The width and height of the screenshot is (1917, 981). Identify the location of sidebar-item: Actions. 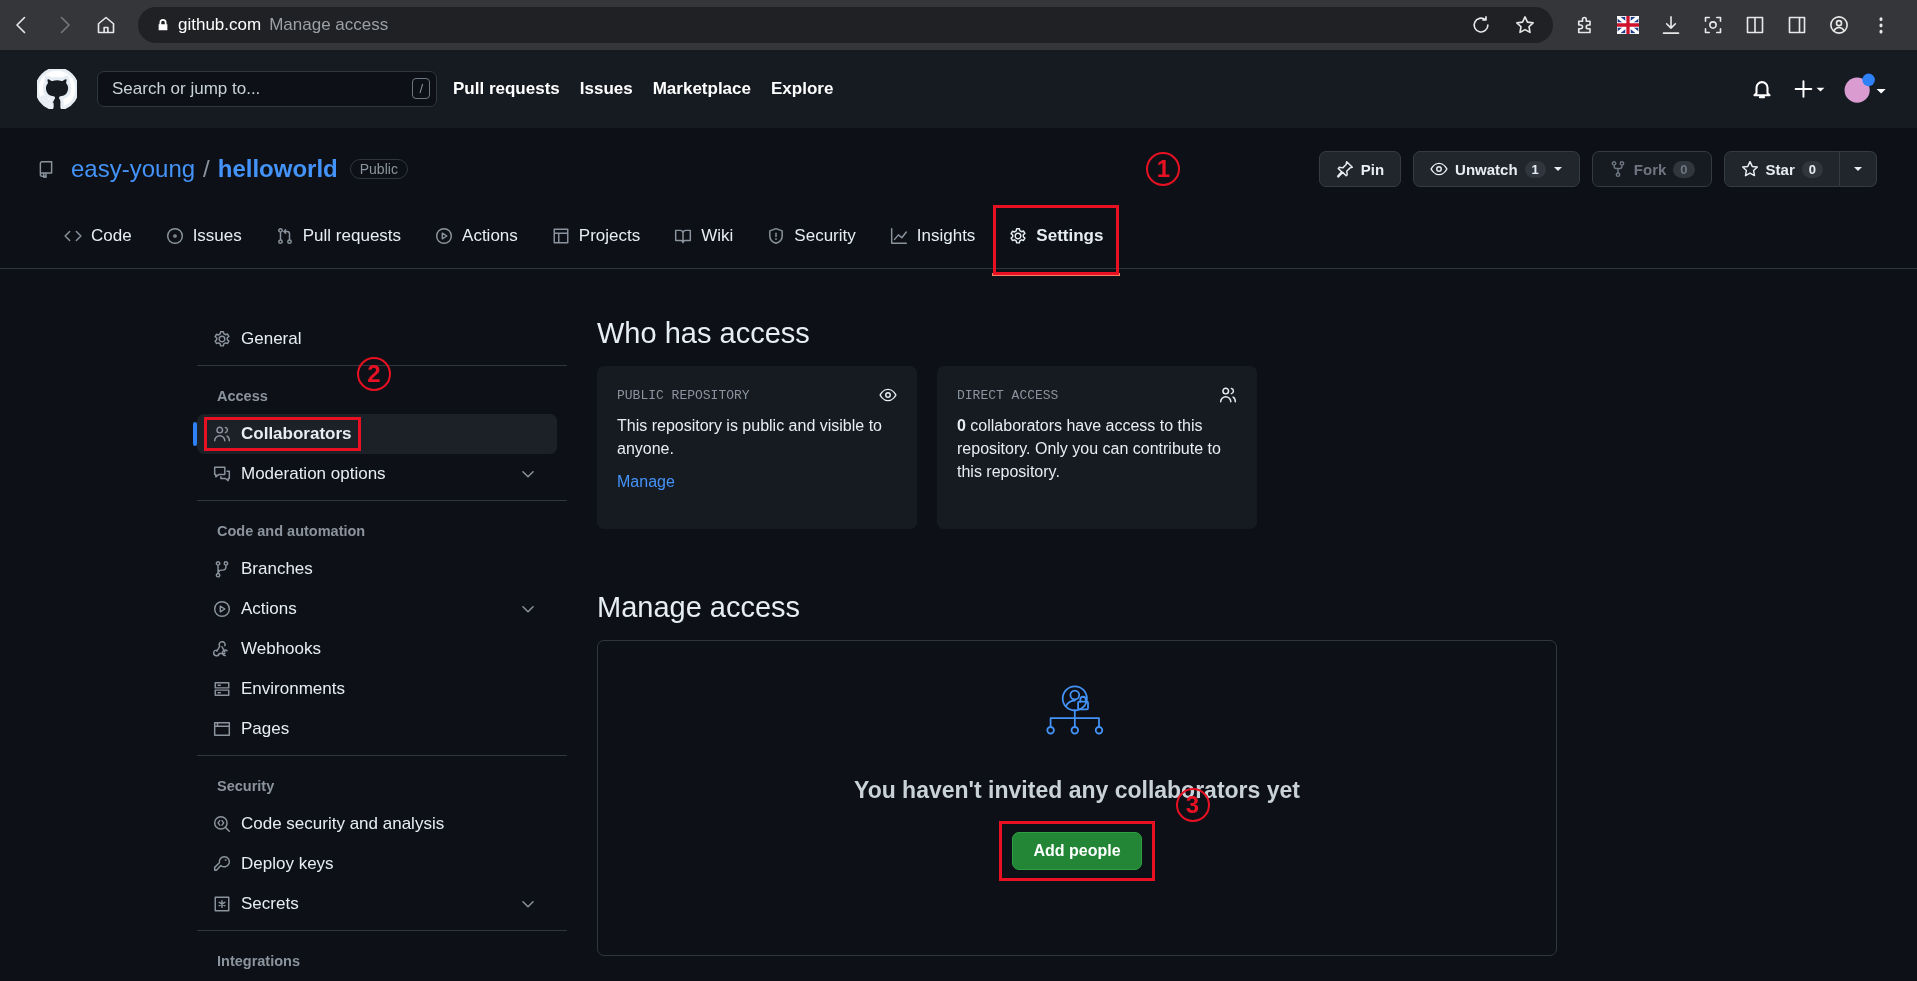
(377, 609).